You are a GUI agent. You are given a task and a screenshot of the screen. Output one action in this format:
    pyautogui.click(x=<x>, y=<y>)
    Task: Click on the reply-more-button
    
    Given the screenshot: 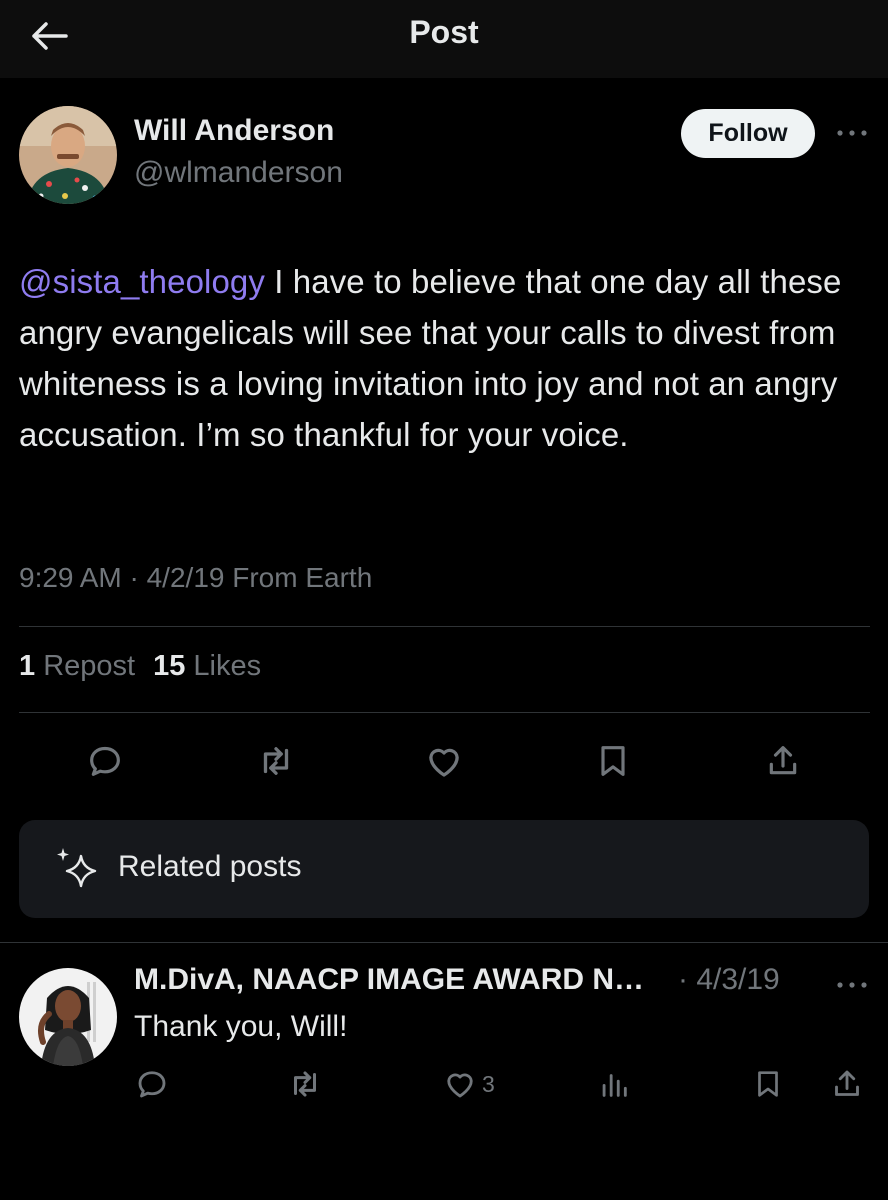 What is the action you would take?
    pyautogui.click(x=852, y=985)
    